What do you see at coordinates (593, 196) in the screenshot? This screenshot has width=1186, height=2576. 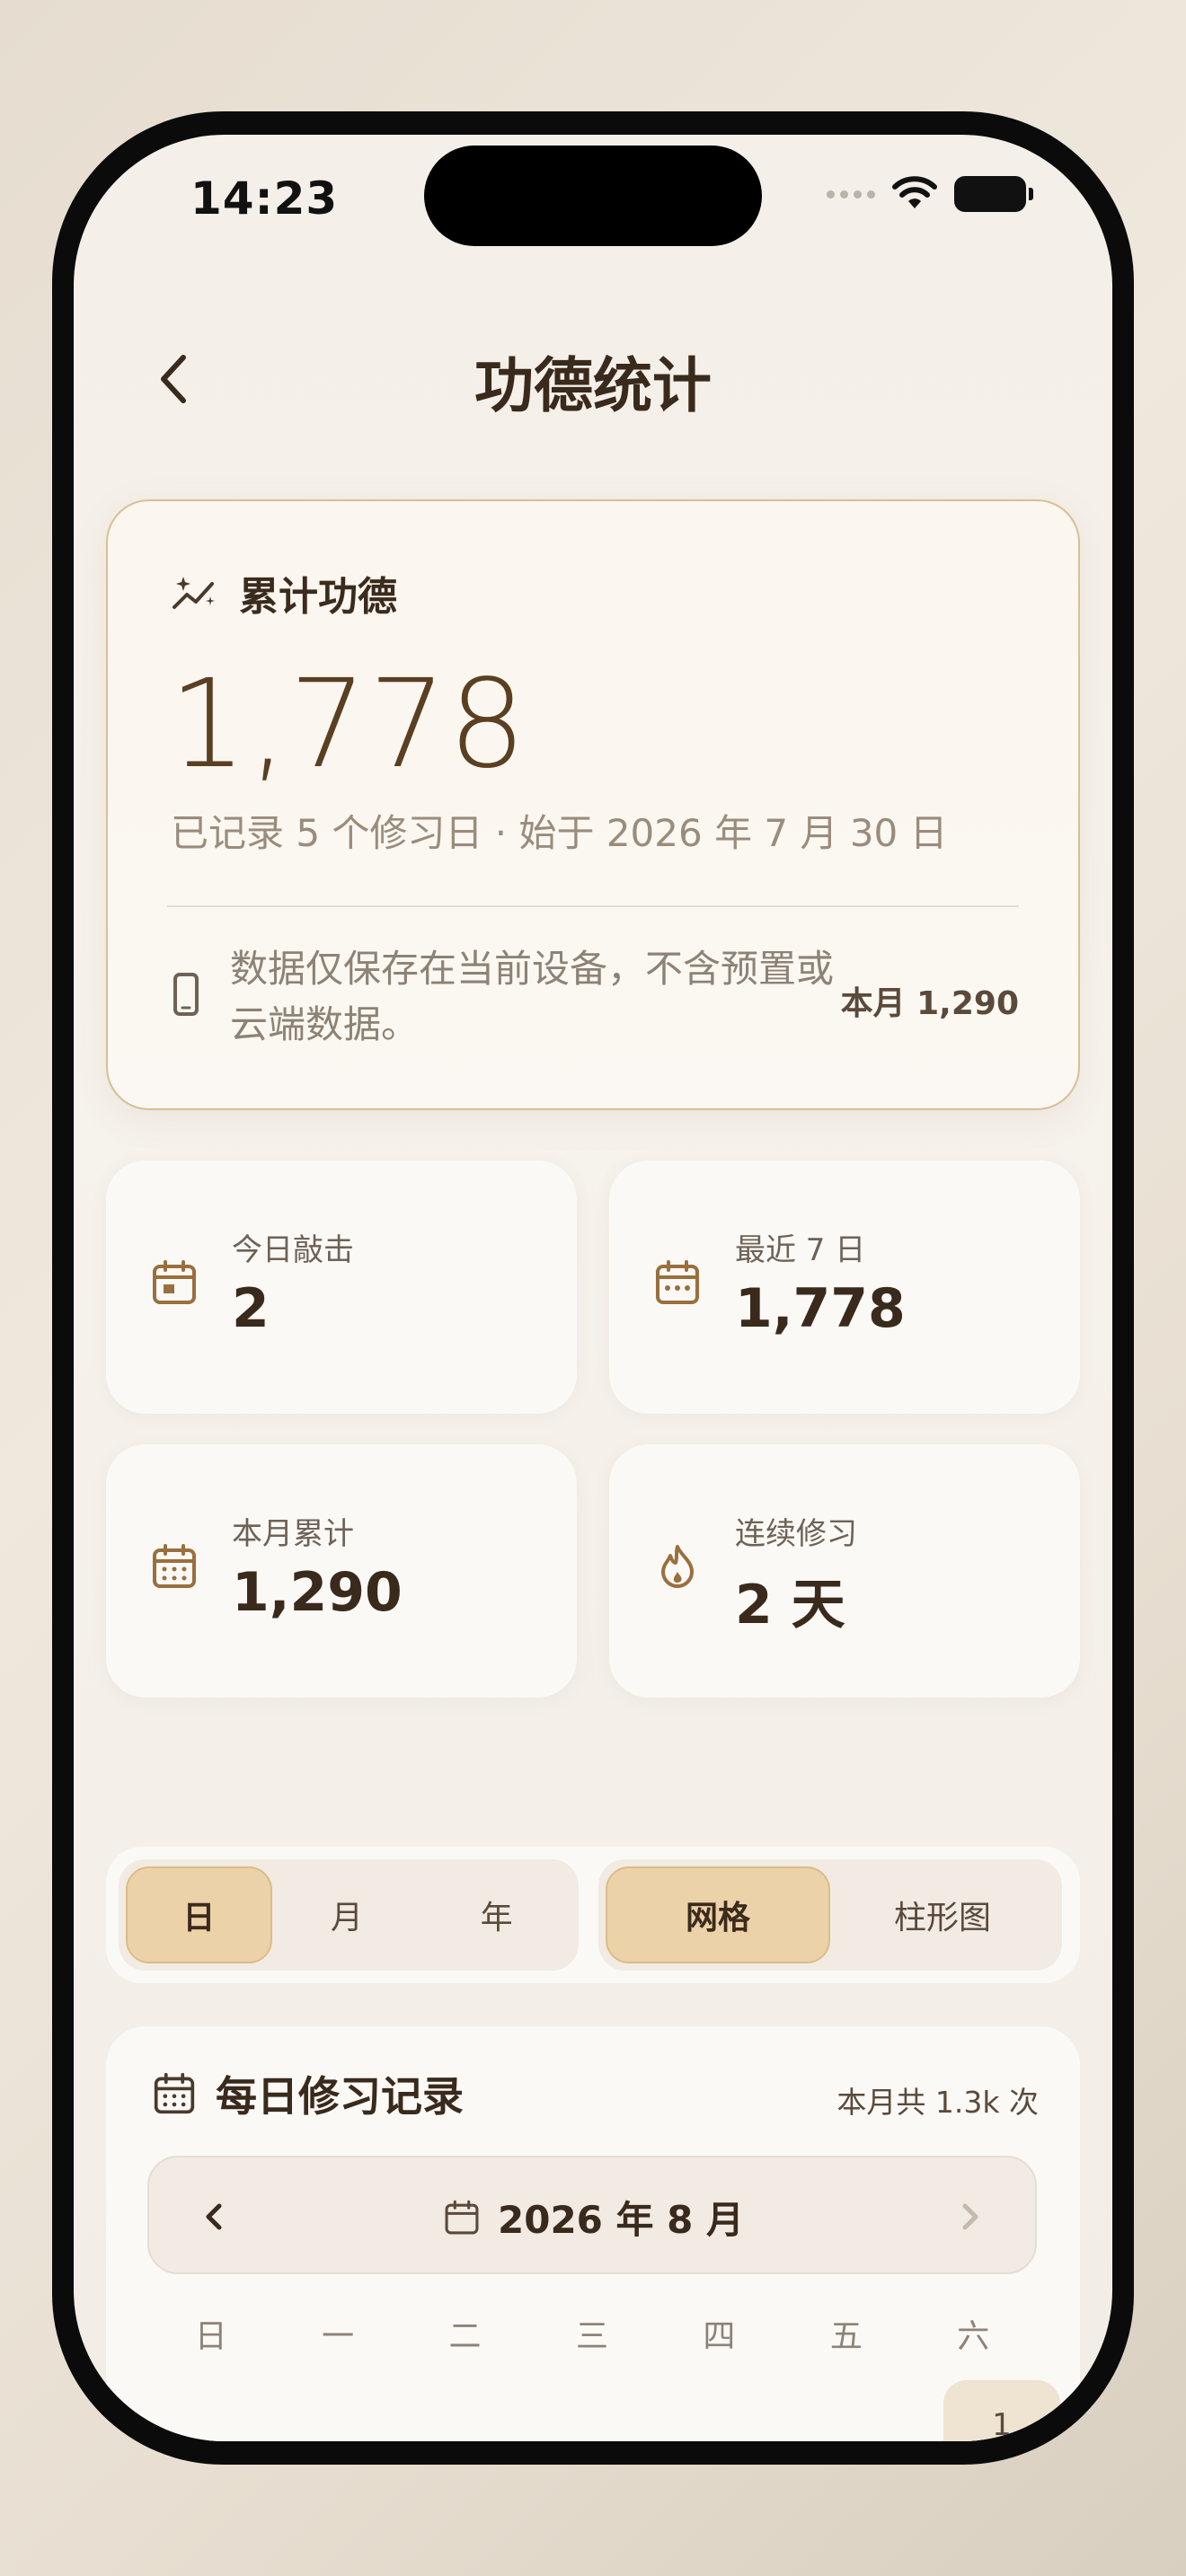 I see `dynamic-island` at bounding box center [593, 196].